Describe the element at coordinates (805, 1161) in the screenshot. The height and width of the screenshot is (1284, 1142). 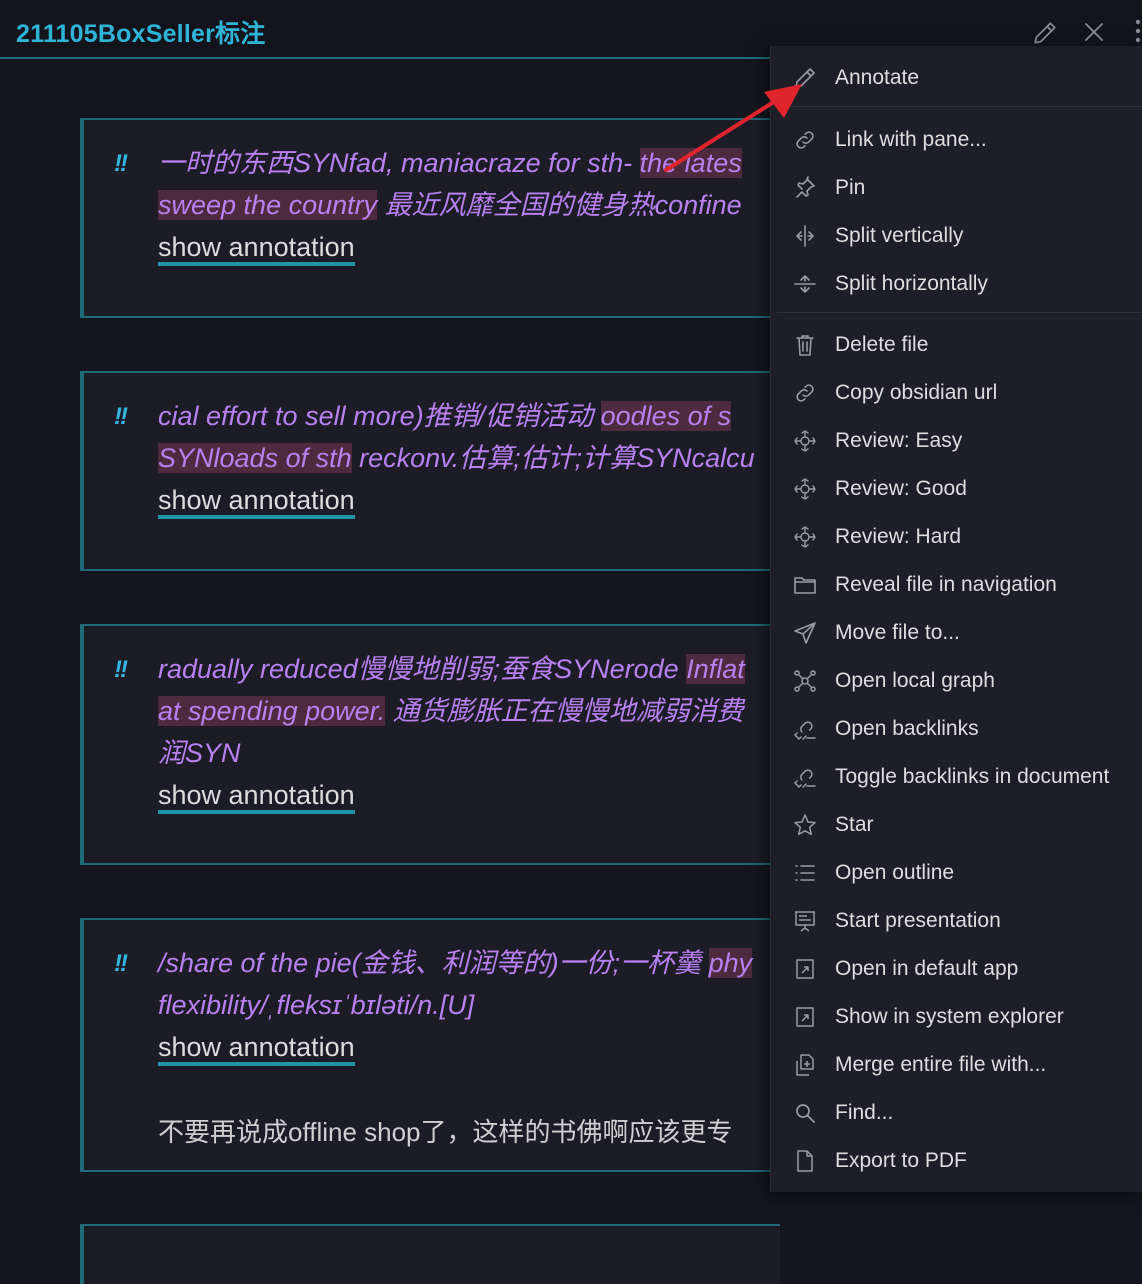
I see `document-icon` at that location.